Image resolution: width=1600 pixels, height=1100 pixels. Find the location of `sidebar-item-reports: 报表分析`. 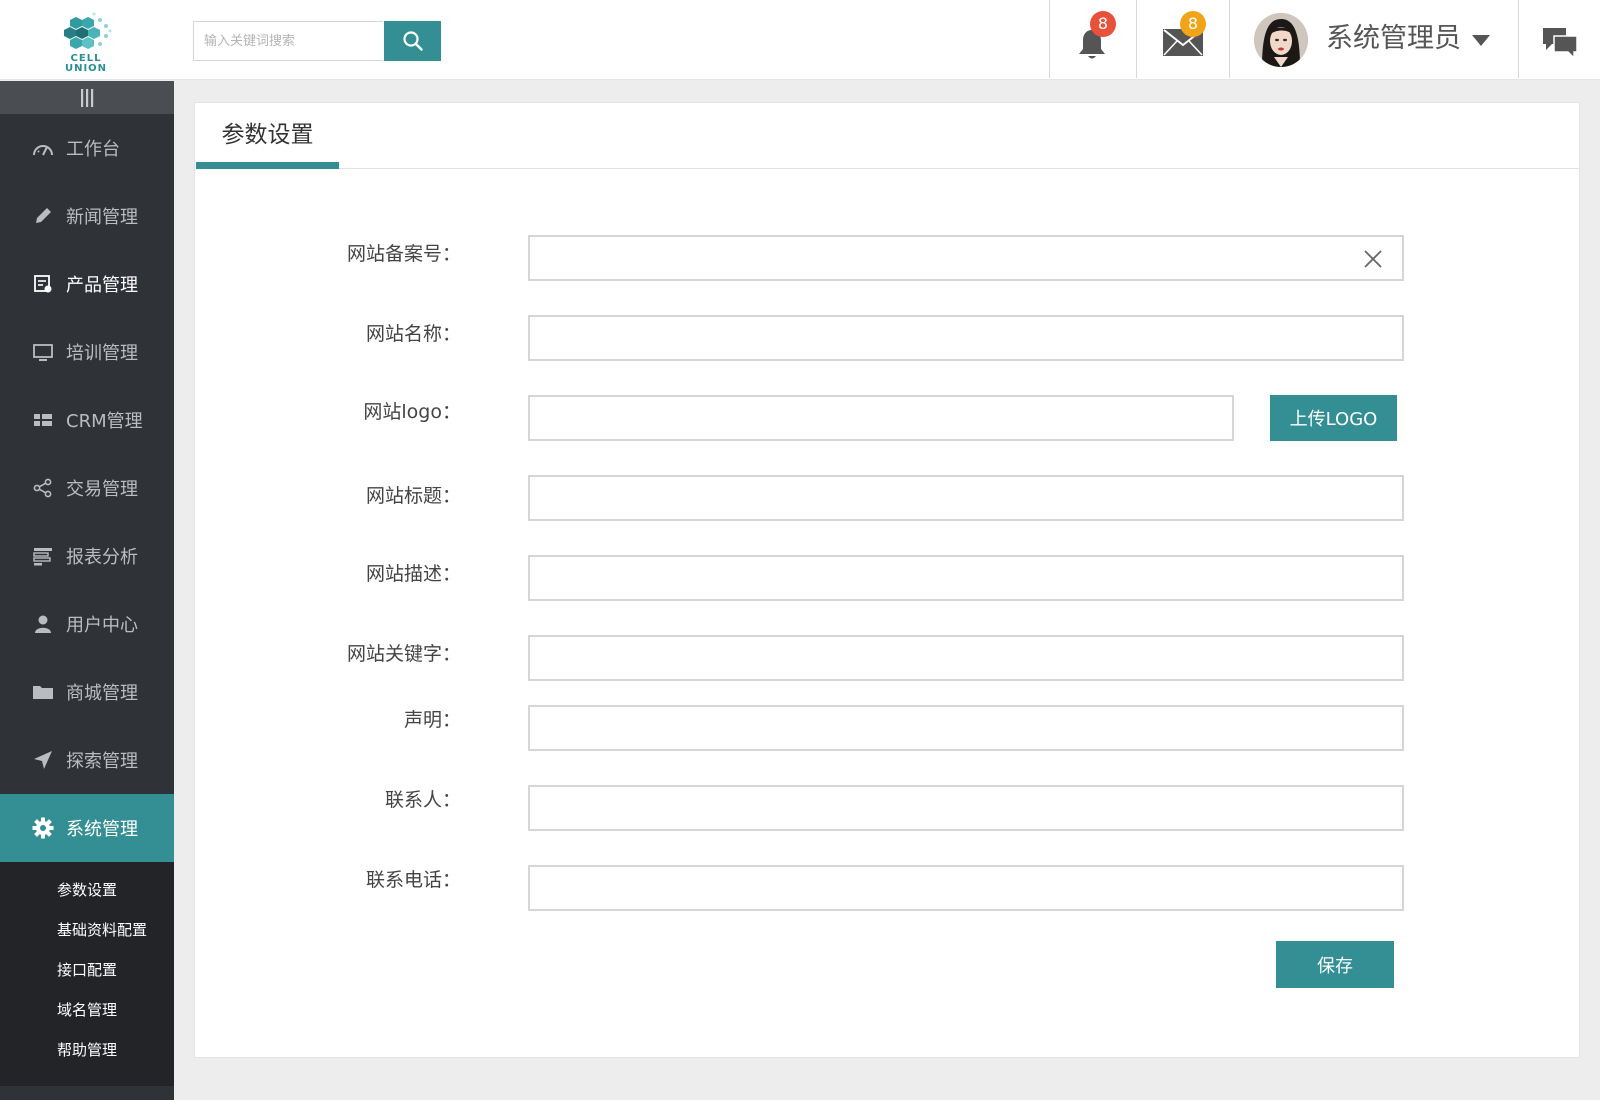

sidebar-item-reports: 报表分析 is located at coordinates (87, 556).